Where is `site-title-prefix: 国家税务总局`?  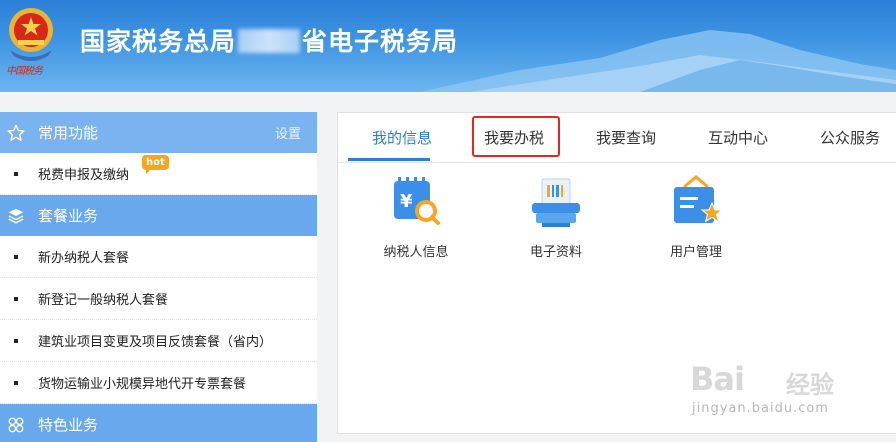 site-title-prefix: 国家税务总局 is located at coordinates (158, 41).